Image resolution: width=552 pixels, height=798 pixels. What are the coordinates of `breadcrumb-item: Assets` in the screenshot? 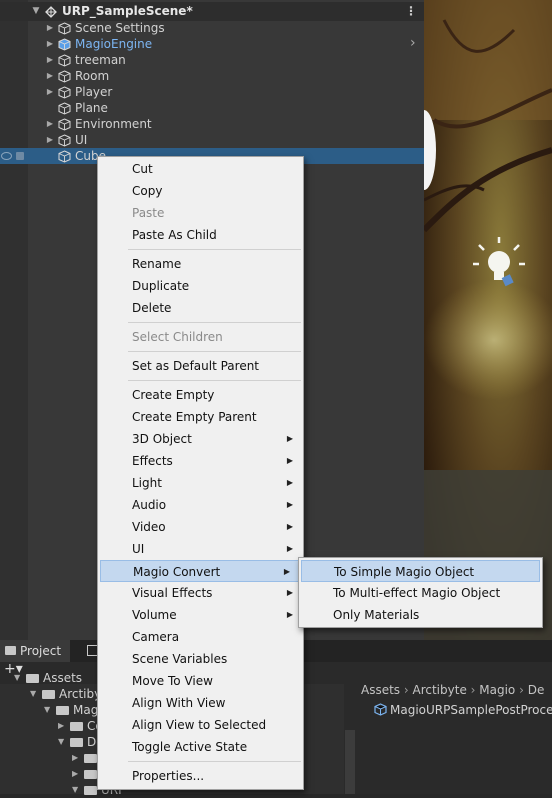 It's located at (380, 690).